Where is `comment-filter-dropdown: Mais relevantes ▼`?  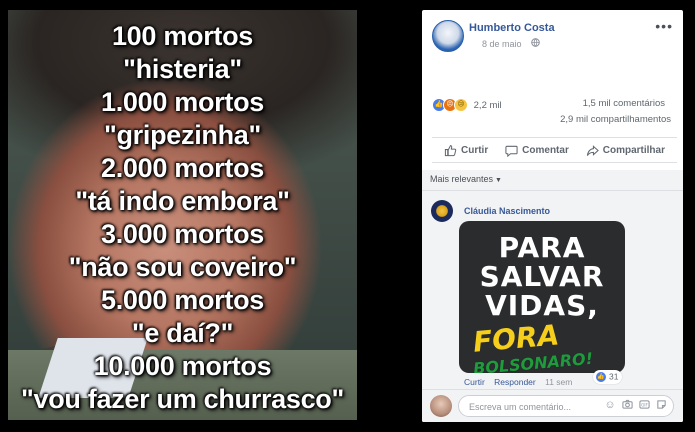 comment-filter-dropdown: Mais relevantes ▼ is located at coordinates (466, 179).